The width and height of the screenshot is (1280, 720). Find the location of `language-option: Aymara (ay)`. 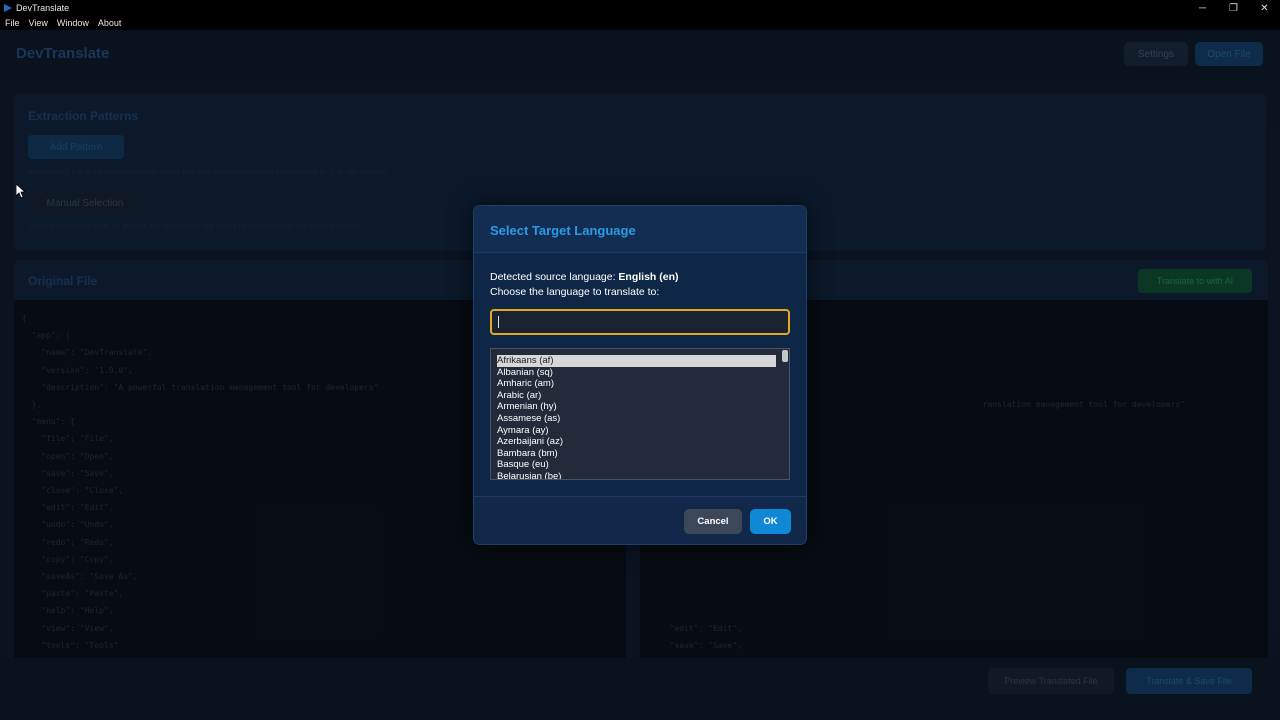

language-option: Aymara (ay) is located at coordinates (636, 431).